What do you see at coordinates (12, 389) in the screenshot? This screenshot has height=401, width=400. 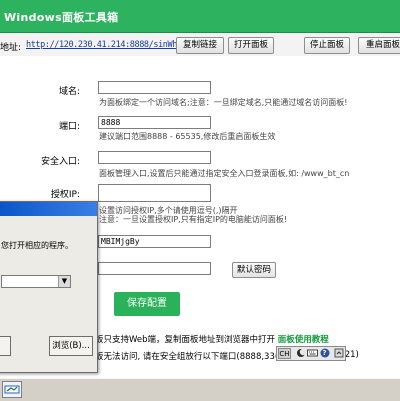 I see `taskbar-app-icon` at bounding box center [12, 389].